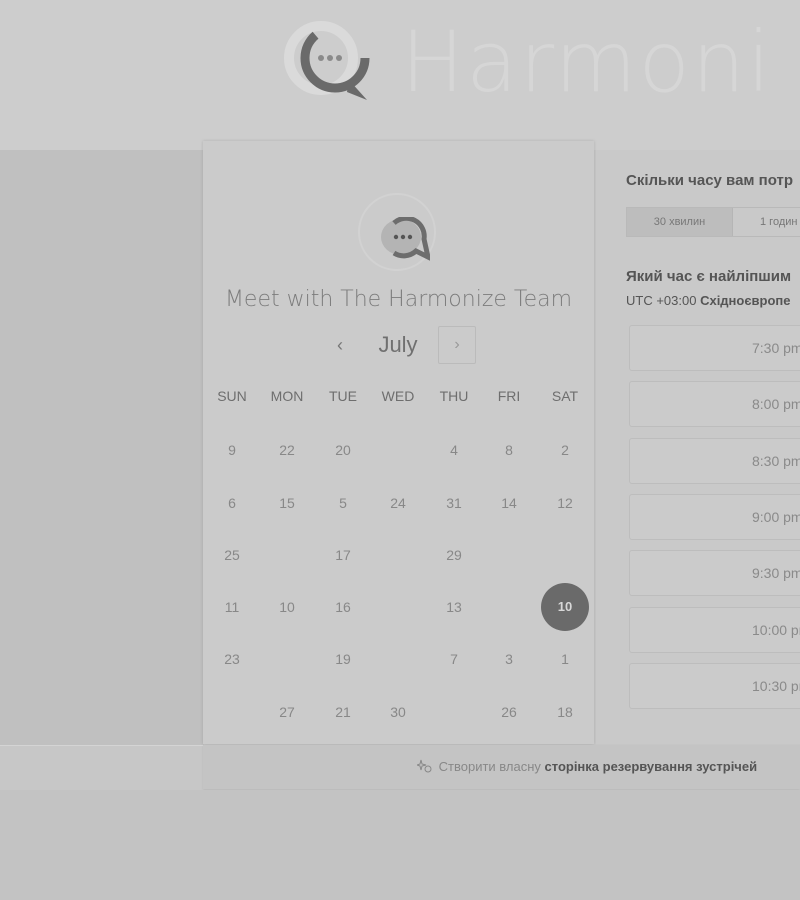 Image resolution: width=800 pixels, height=900 pixels. What do you see at coordinates (745, 300) in the screenshot?
I see `timezone-name: Східноєвропе` at bounding box center [745, 300].